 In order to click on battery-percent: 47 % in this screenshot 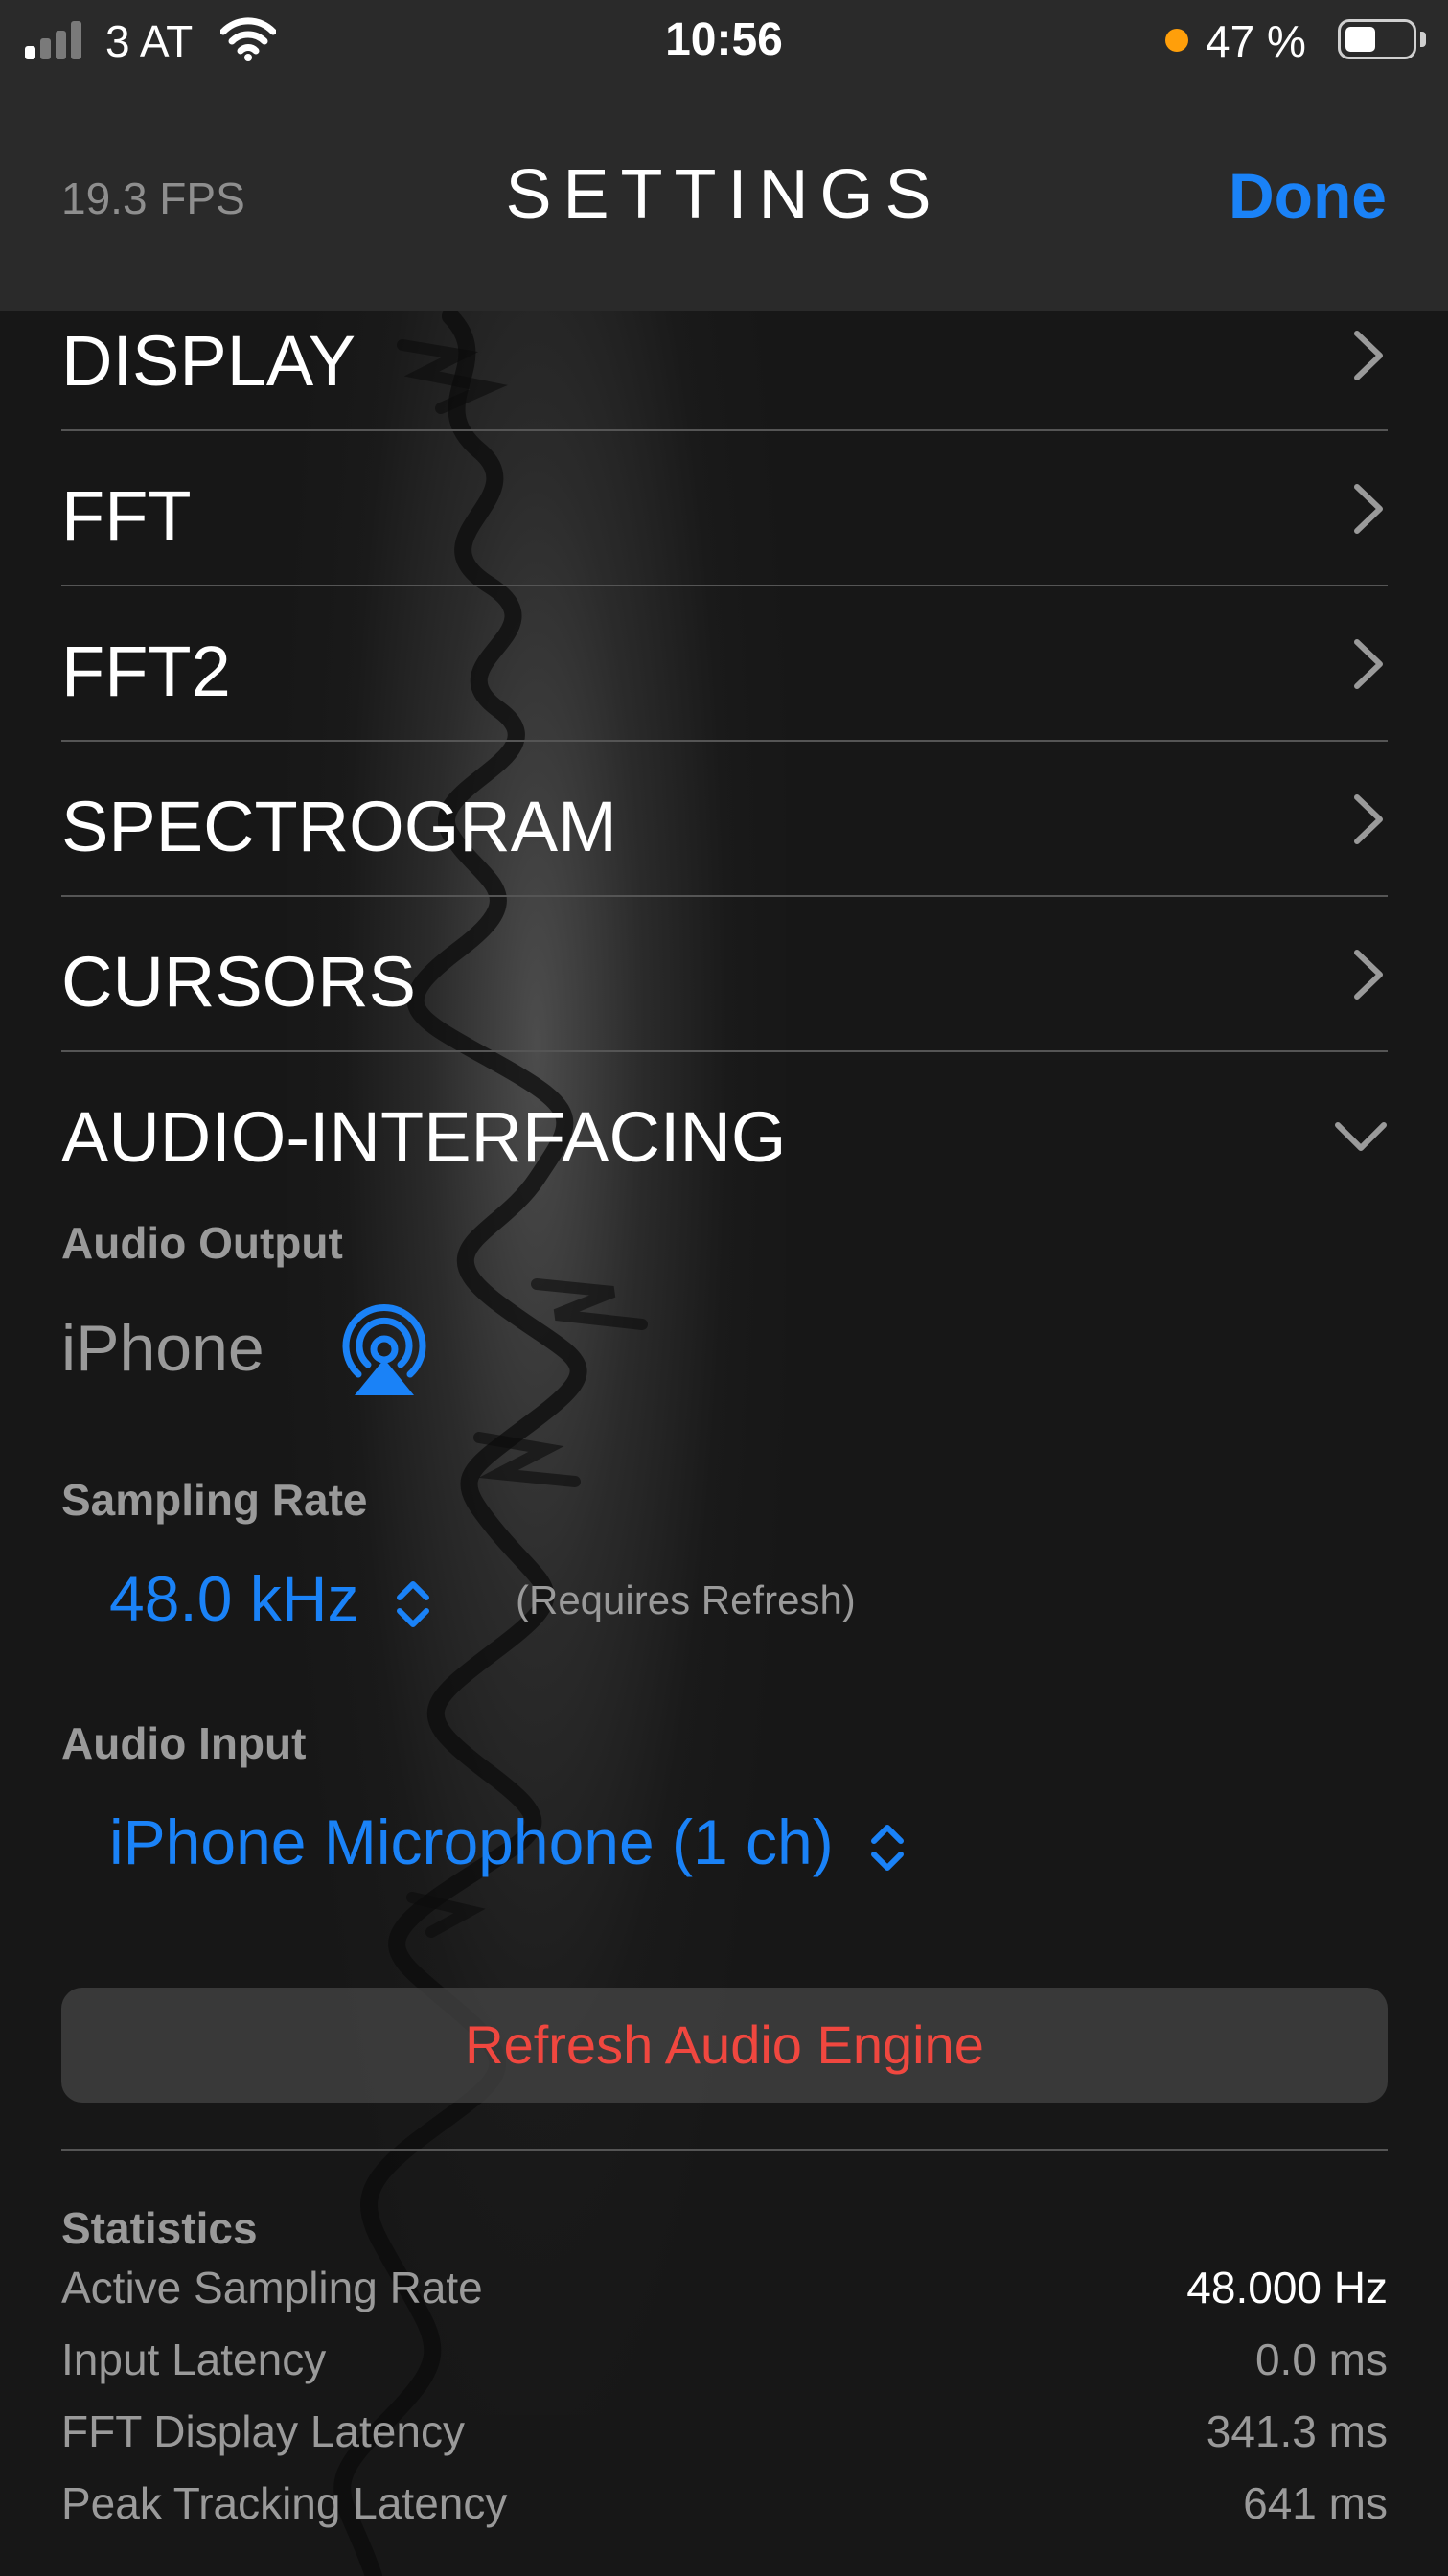, I will do `click(1256, 41)`.